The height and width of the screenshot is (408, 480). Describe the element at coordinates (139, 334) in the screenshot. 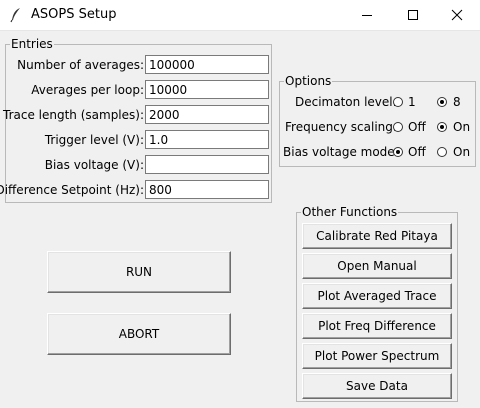

I see `abort-button: ABORT` at that location.